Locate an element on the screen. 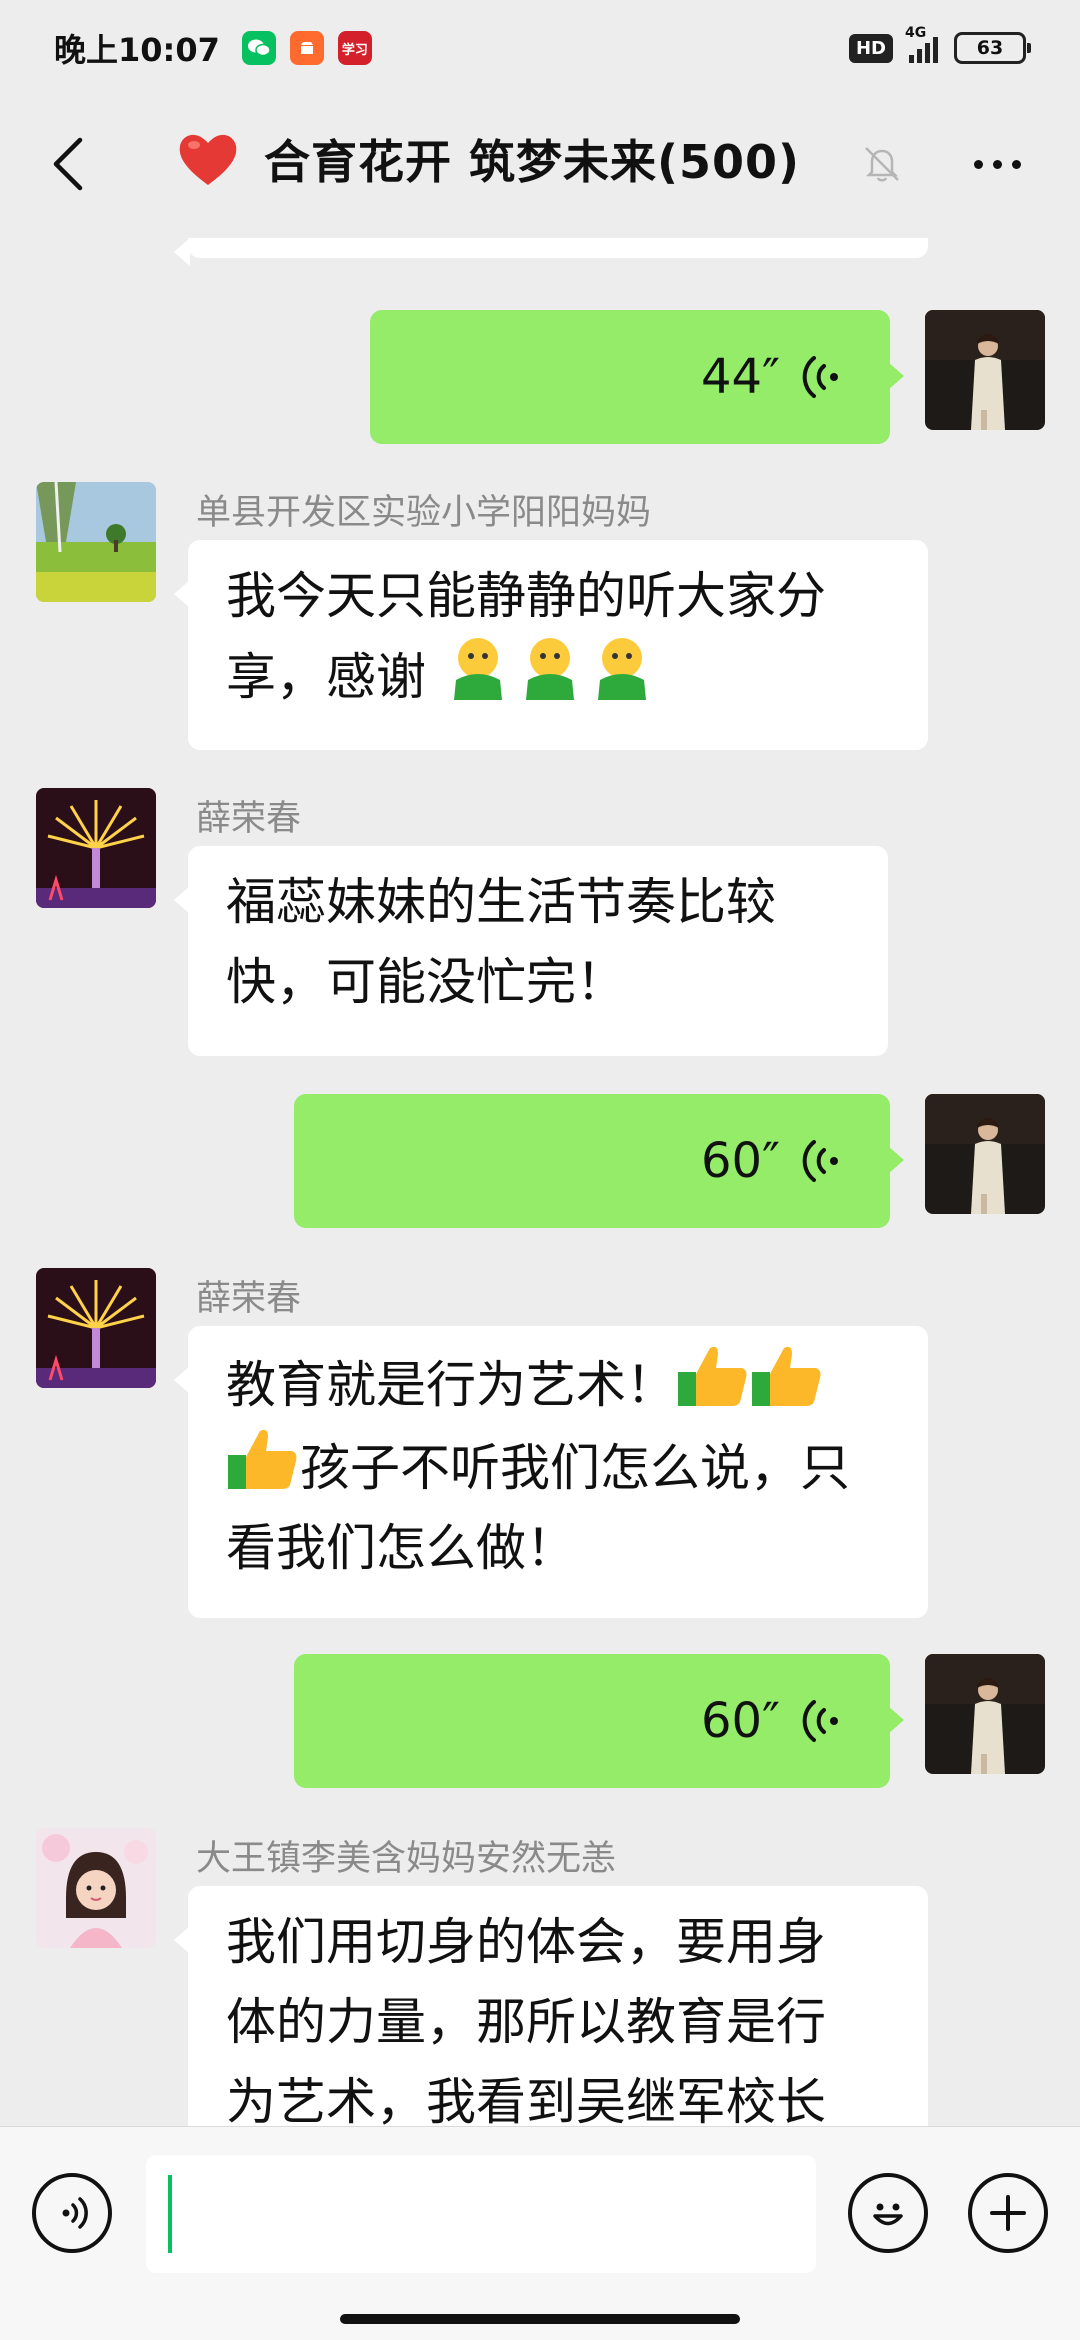 The image size is (1080, 2340). chevron-left-icon is located at coordinates (68, 164).